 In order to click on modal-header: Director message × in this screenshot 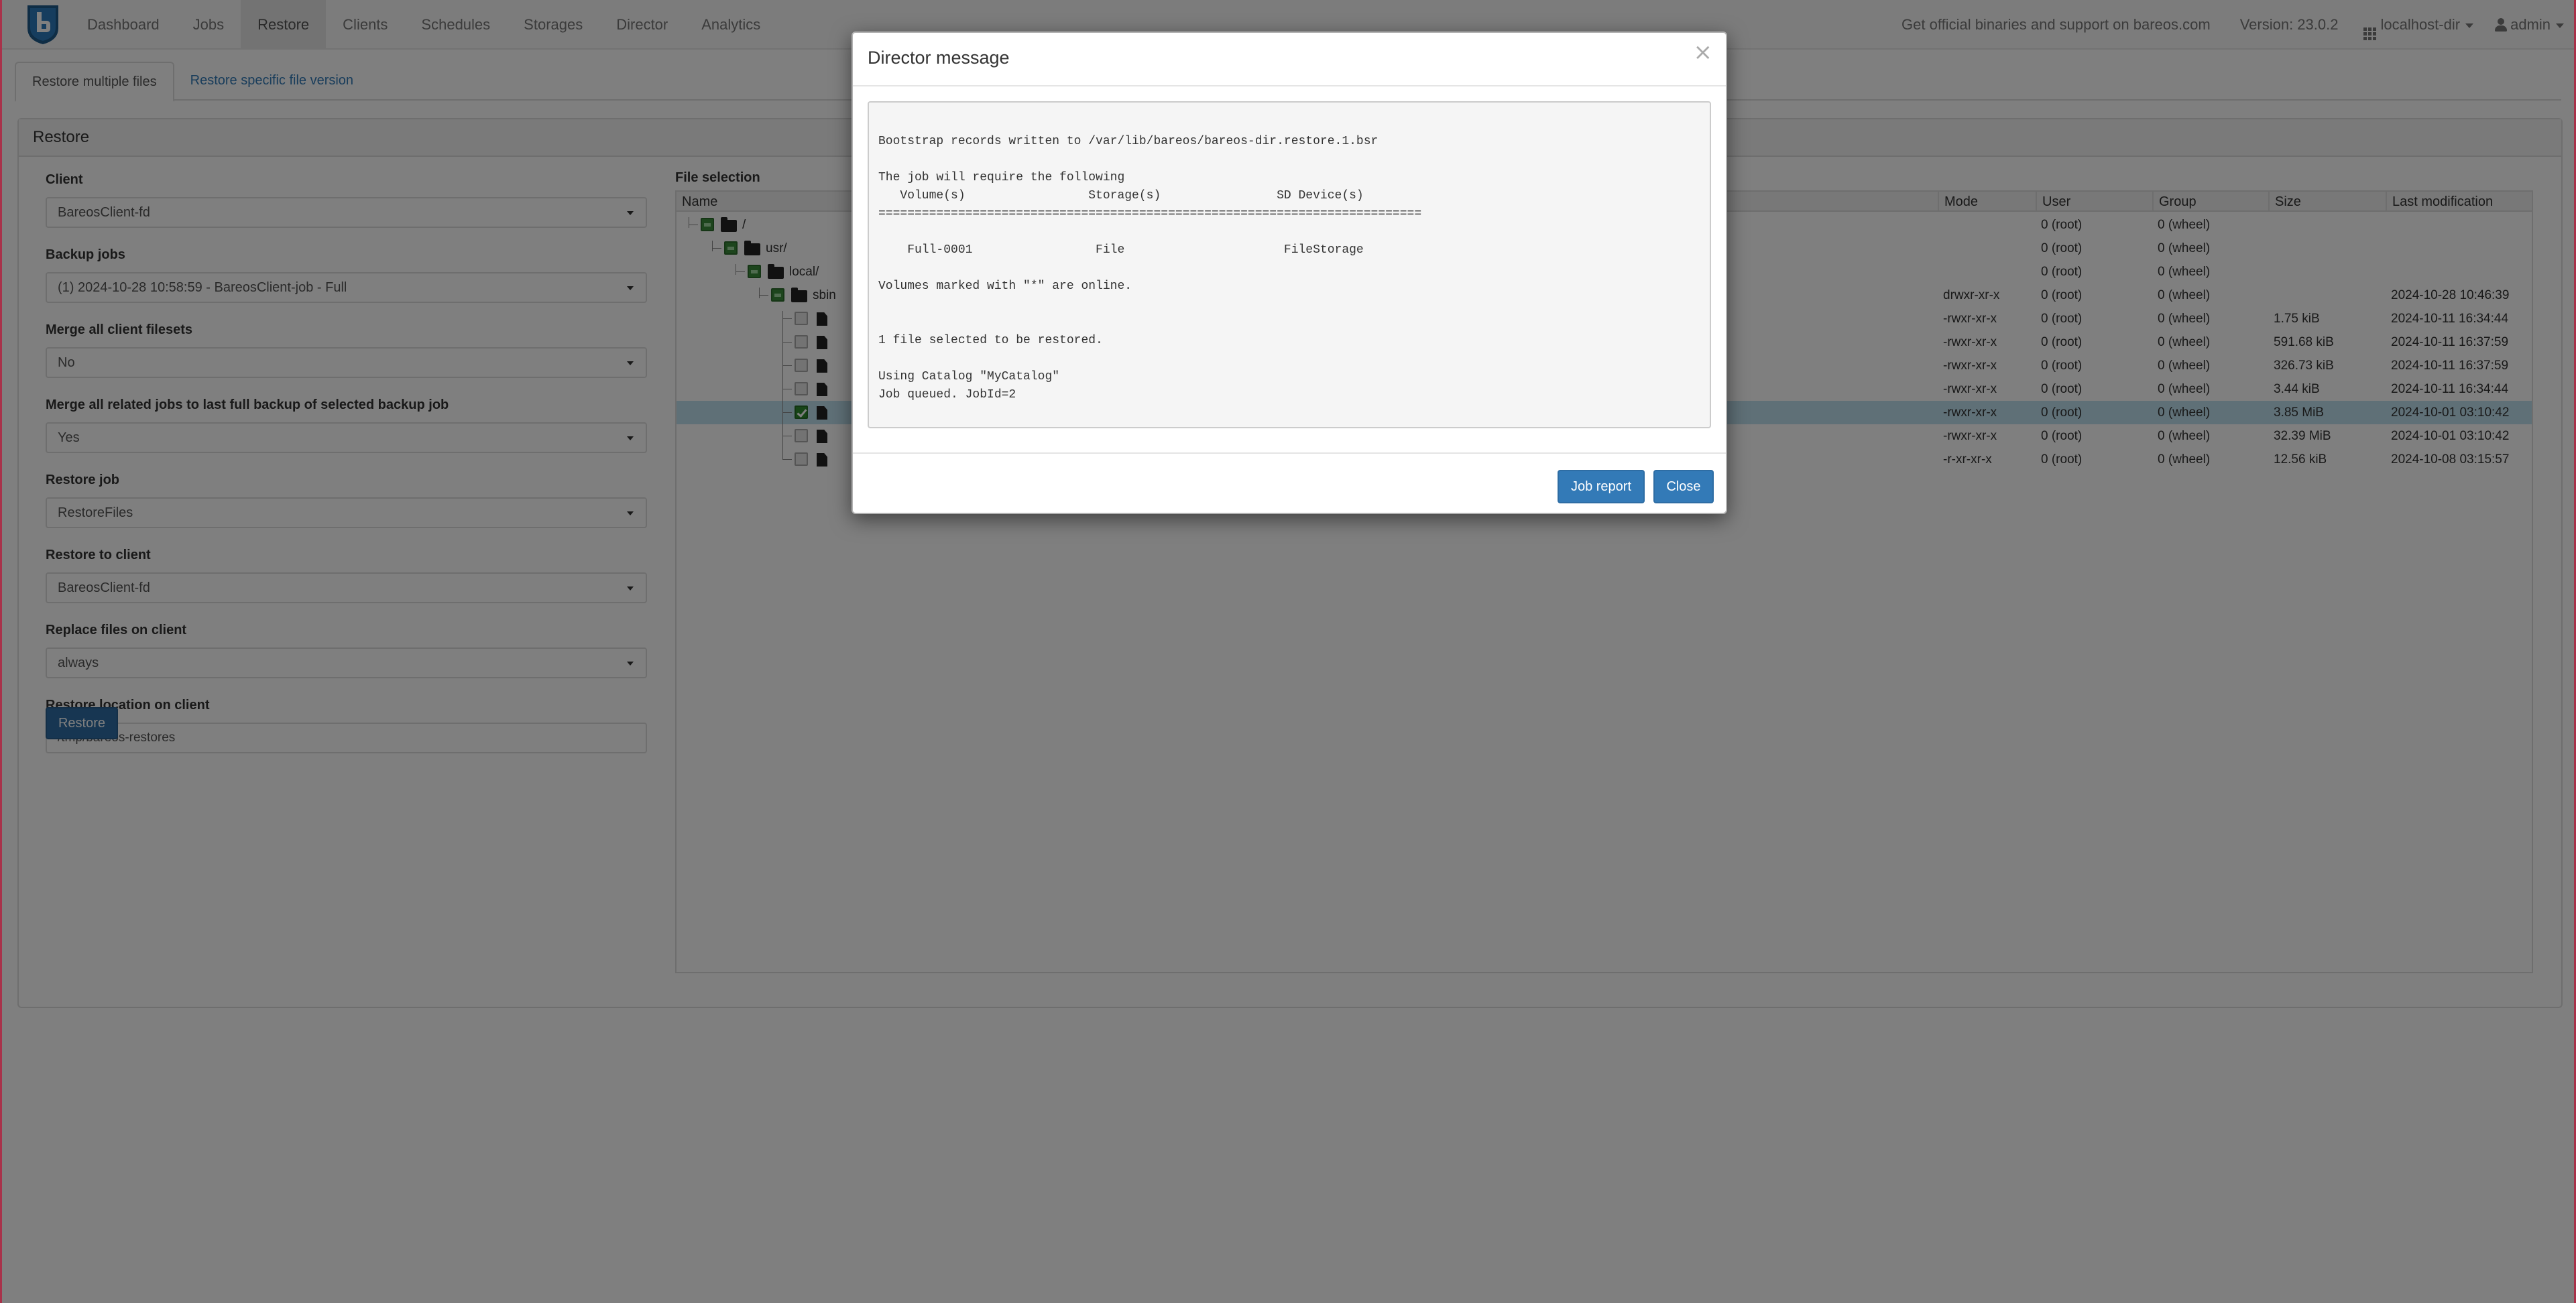, I will do `click(1289, 59)`.